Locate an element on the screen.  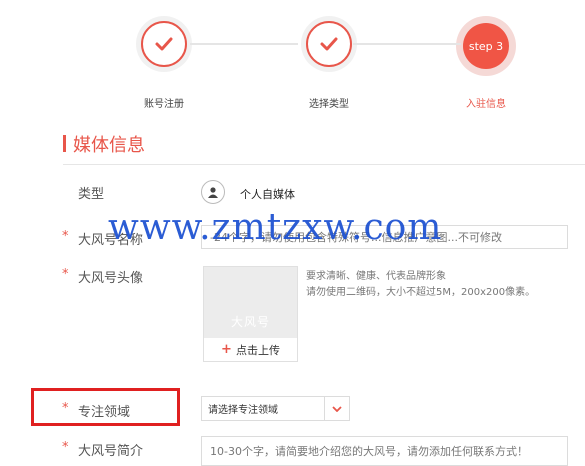
user-icon is located at coordinates (213, 192).